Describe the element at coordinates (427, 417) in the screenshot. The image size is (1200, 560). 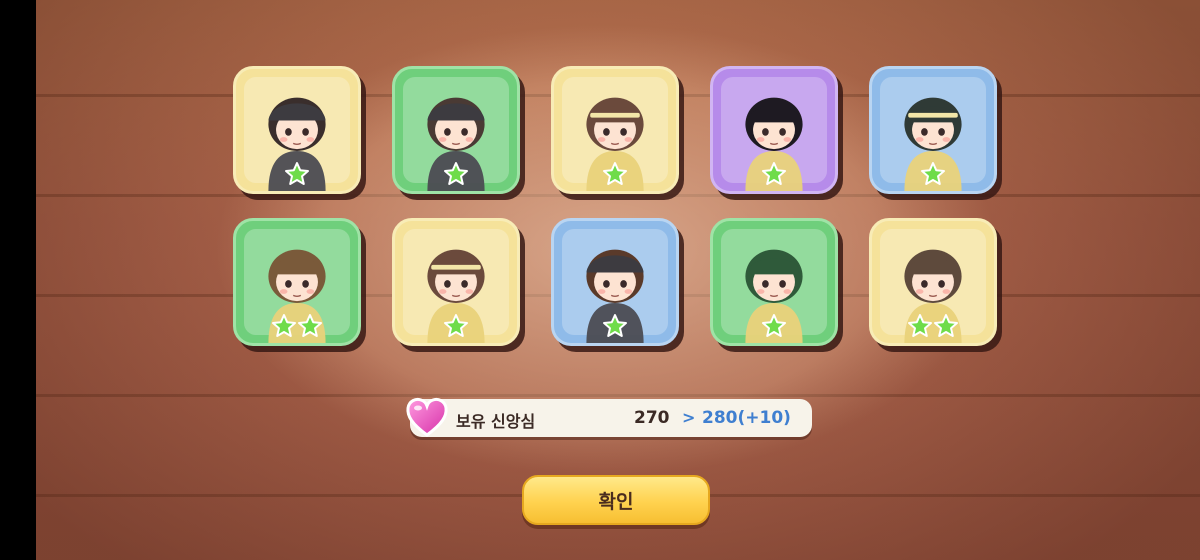
I see `heart-gem-icon` at that location.